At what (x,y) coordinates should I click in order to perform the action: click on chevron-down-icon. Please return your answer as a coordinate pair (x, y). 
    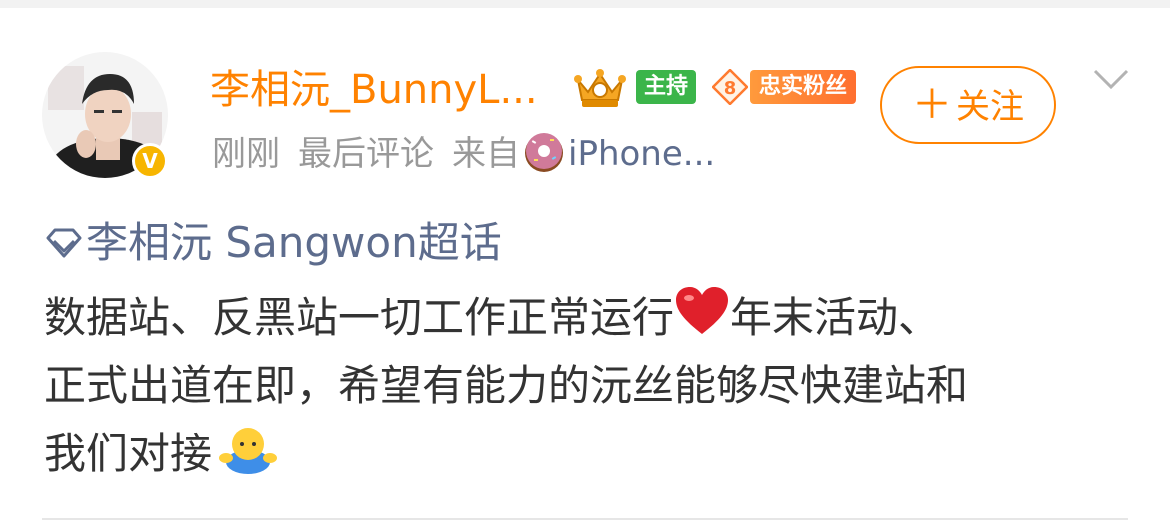
    Looking at the image, I should click on (1111, 79).